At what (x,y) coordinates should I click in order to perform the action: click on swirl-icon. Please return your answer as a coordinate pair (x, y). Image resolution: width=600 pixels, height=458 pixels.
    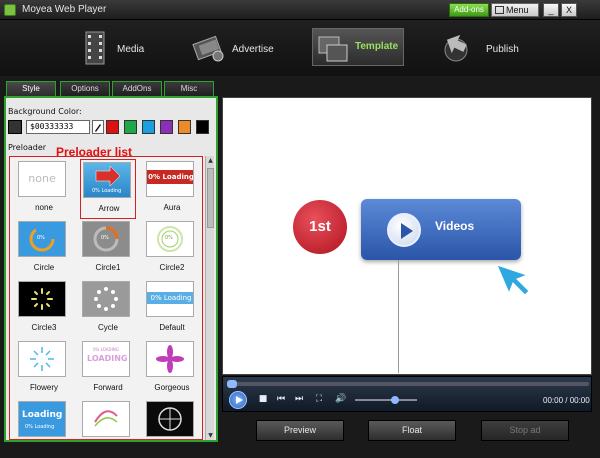
    Looking at the image, I should click on (106, 418).